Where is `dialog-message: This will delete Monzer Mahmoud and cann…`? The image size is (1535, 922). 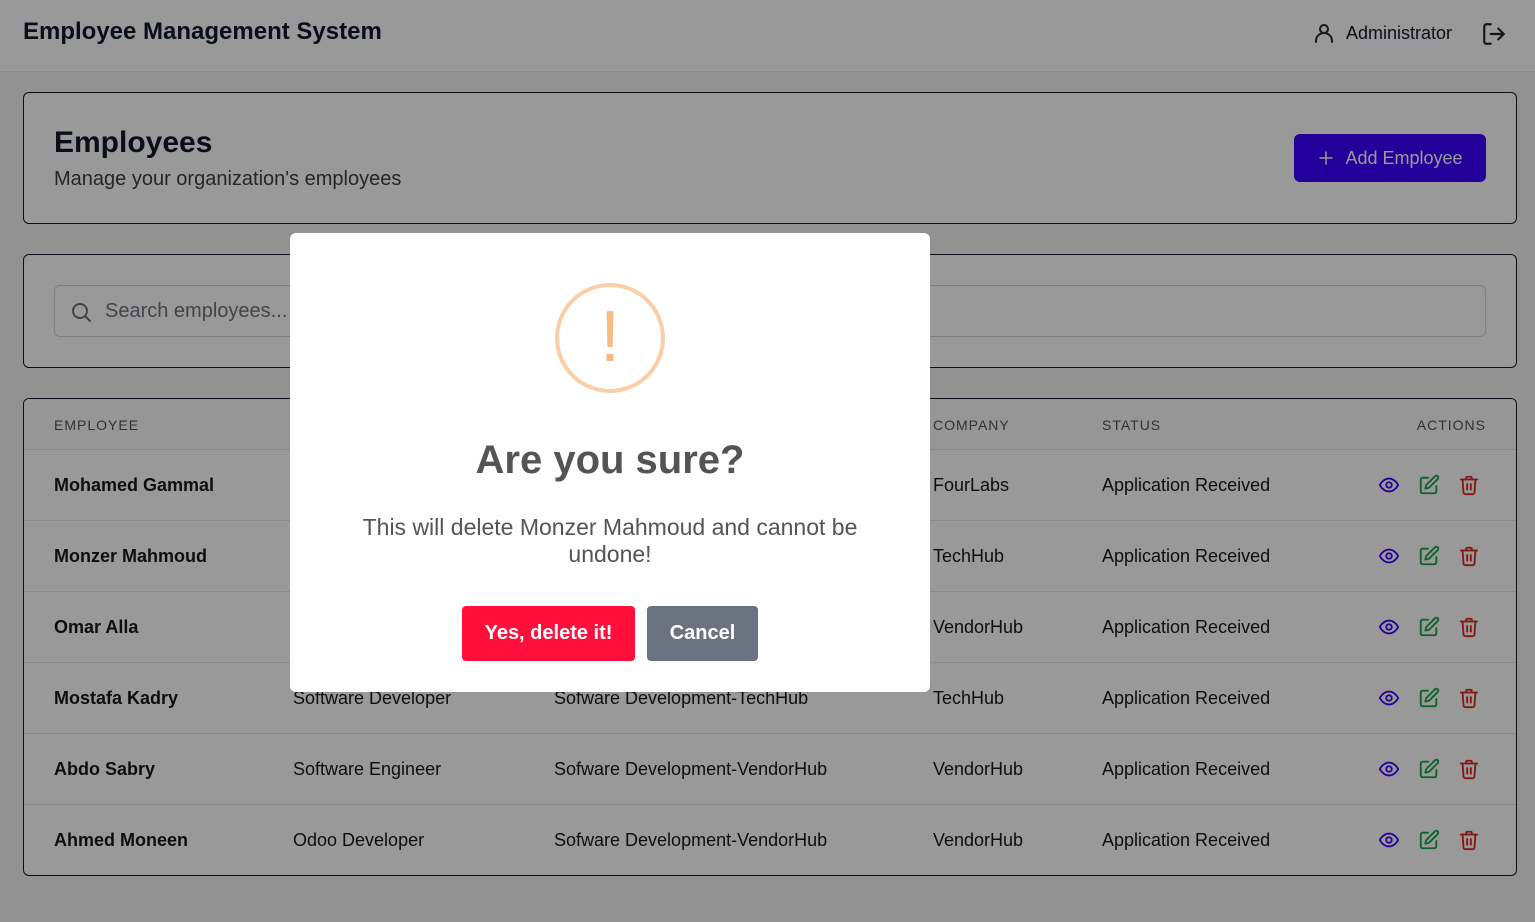
dialog-message: This will delete Monzer Mahmoud and cann… is located at coordinates (610, 540).